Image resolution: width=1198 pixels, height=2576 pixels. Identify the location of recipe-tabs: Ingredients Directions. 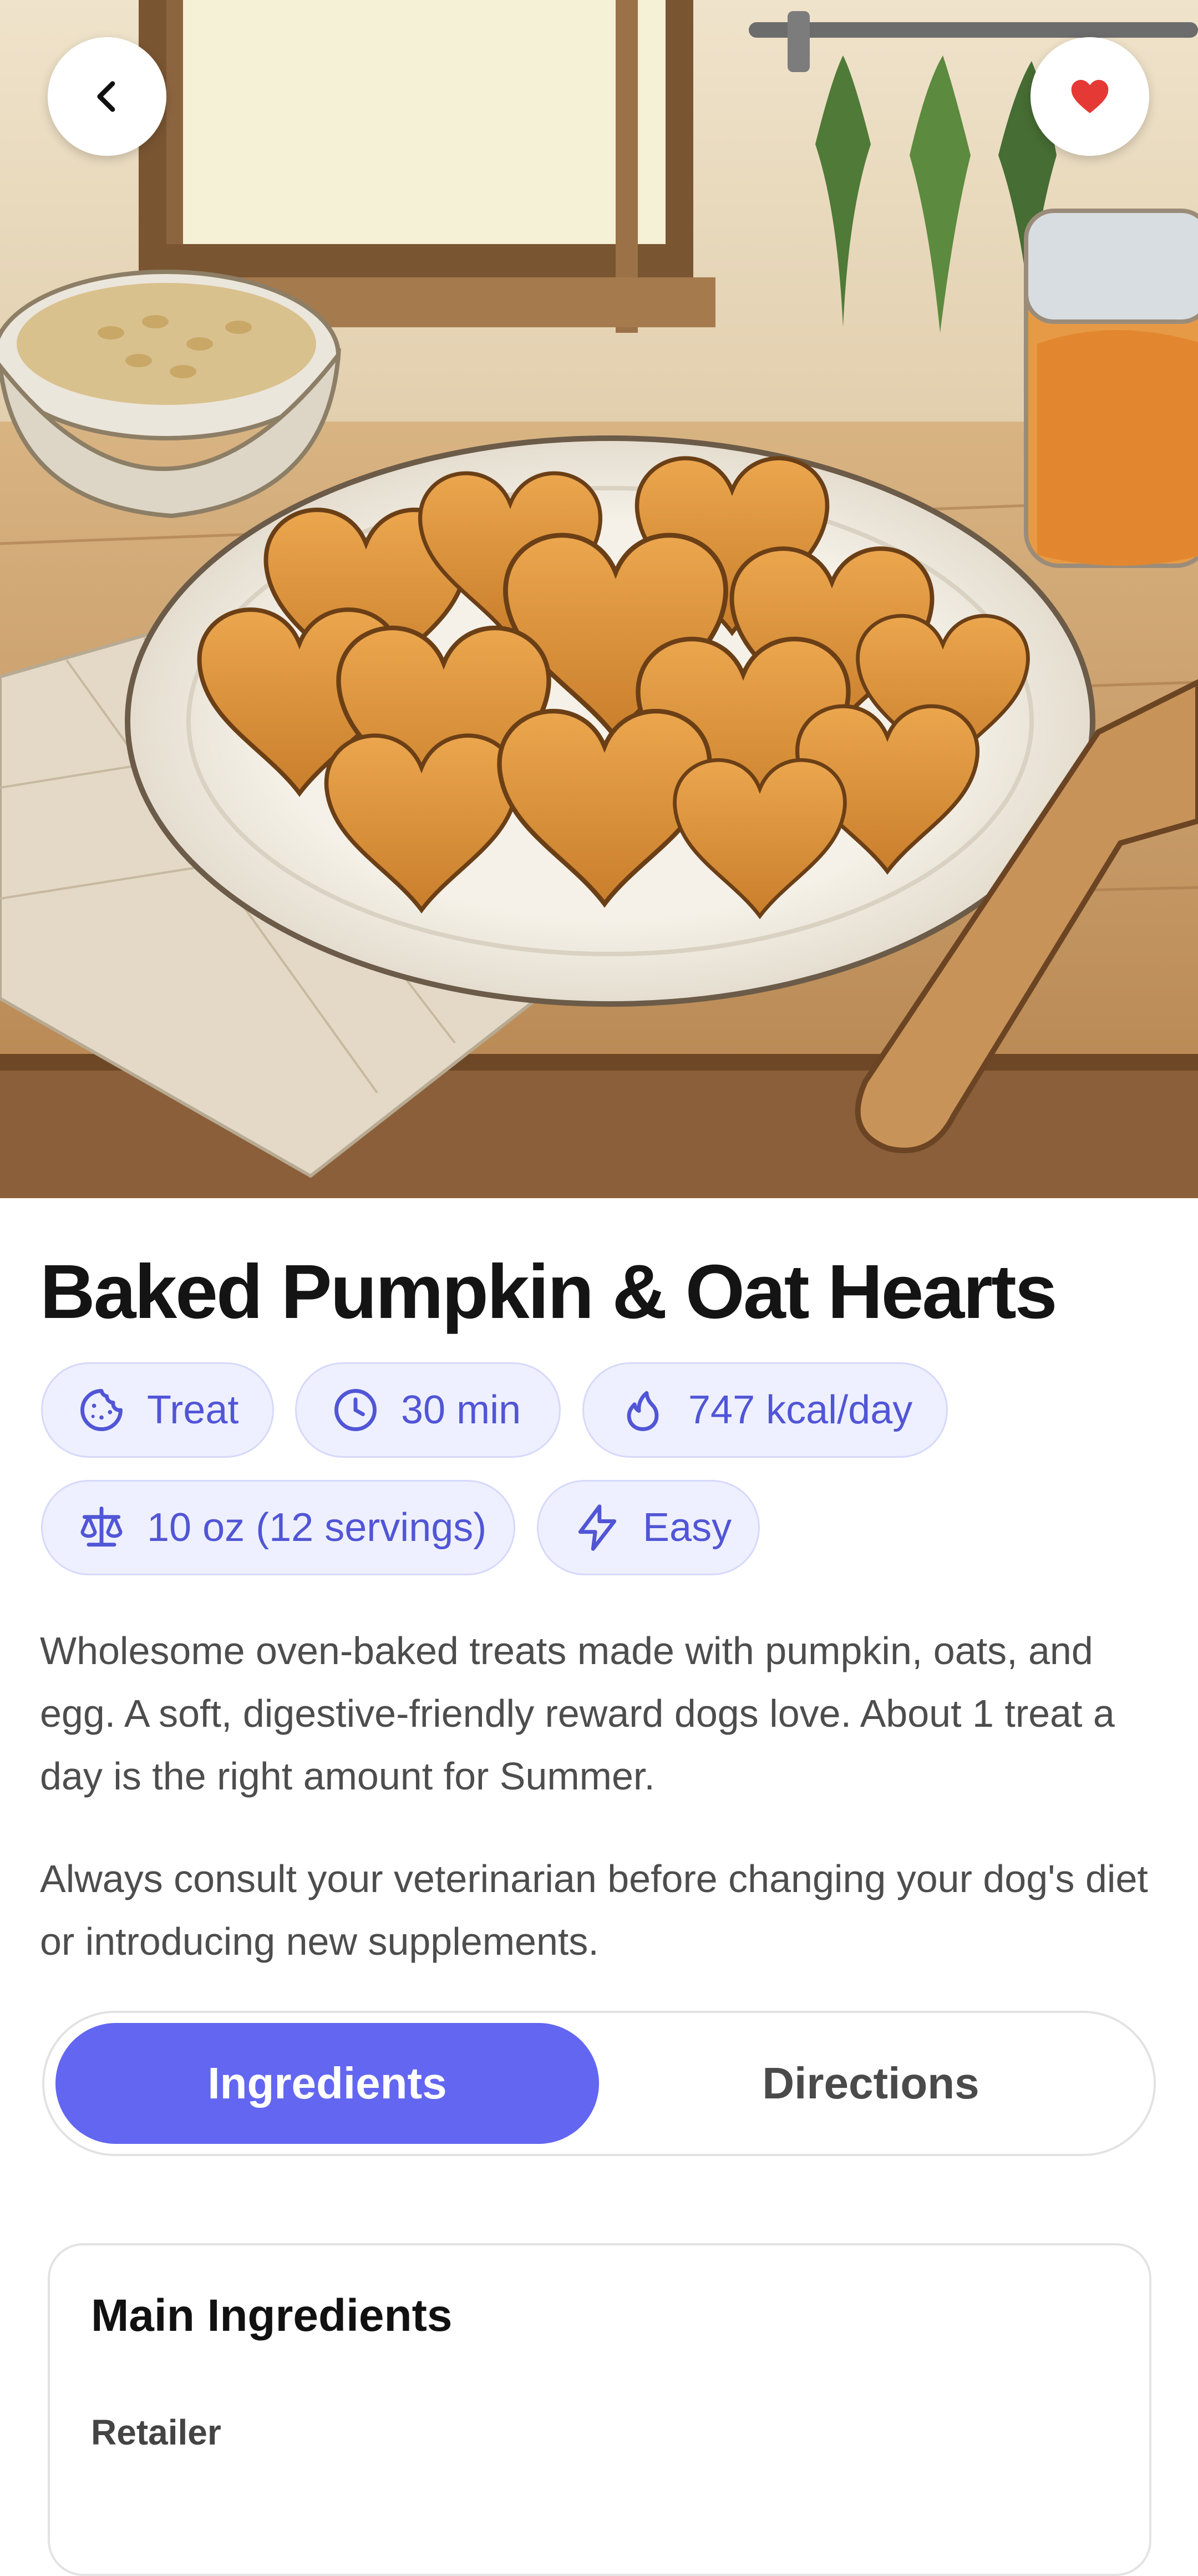
(599, 2083).